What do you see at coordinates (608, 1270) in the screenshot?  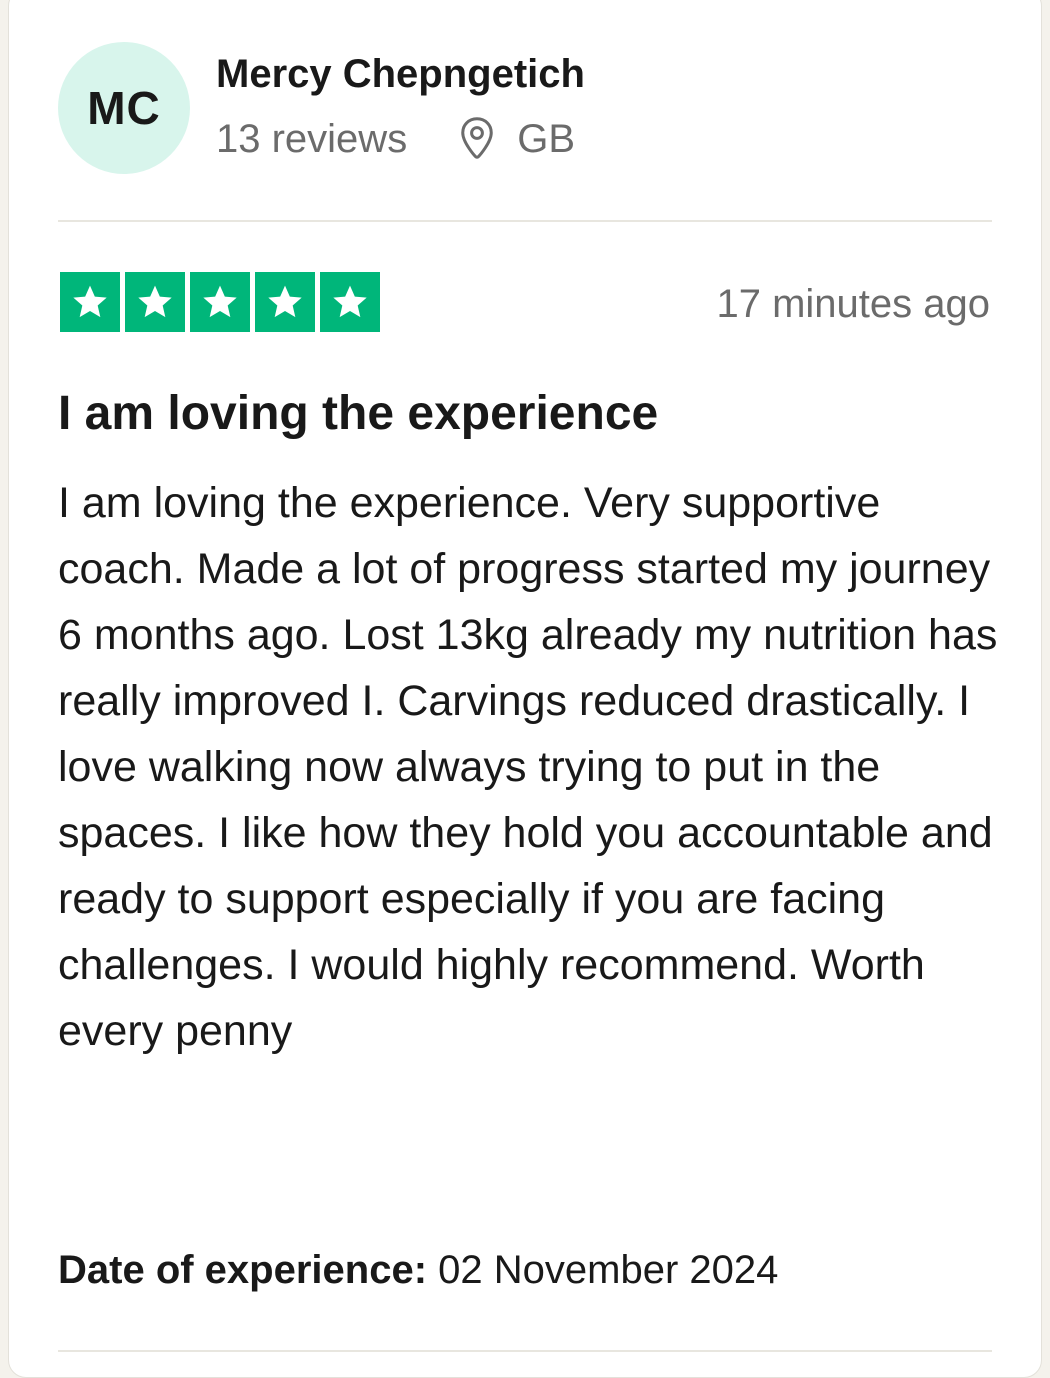 I see `date-of-experience-value: 02 November 2024` at bounding box center [608, 1270].